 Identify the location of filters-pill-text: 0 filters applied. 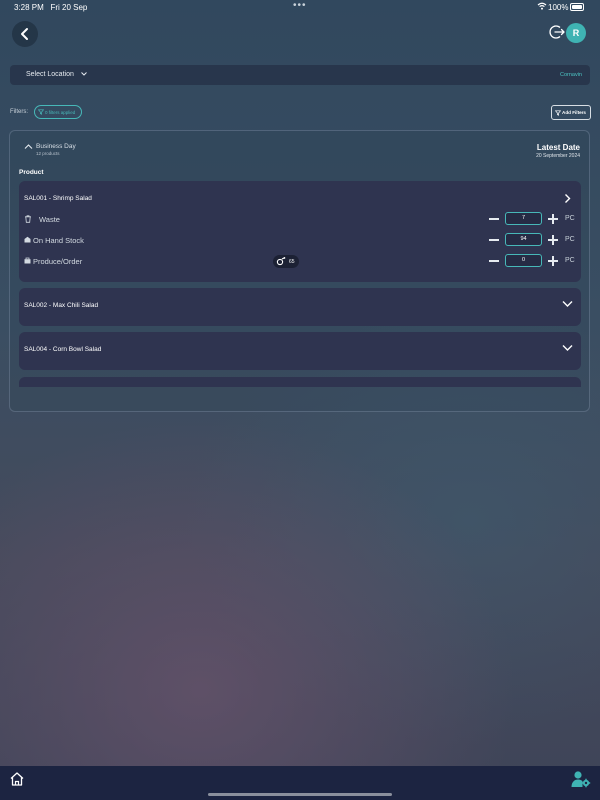
(60, 112).